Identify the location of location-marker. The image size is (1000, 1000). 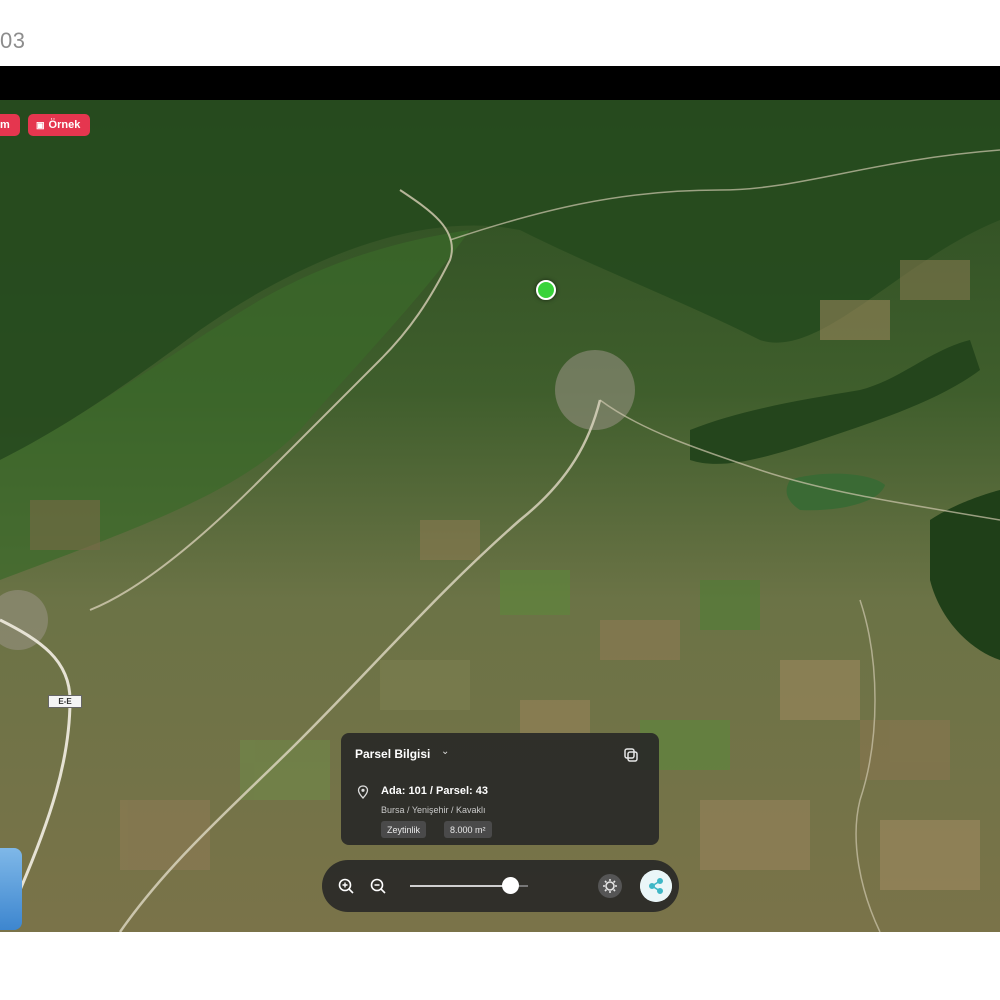
(546, 290).